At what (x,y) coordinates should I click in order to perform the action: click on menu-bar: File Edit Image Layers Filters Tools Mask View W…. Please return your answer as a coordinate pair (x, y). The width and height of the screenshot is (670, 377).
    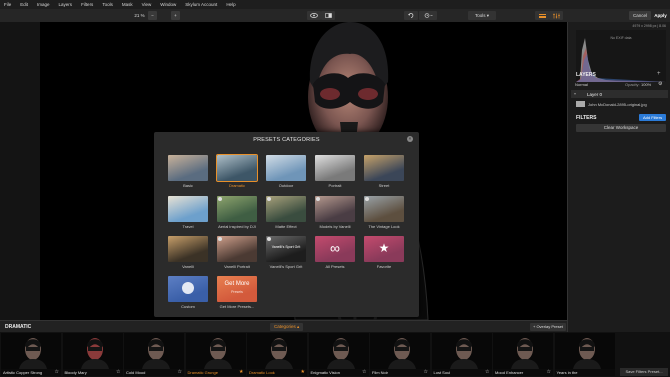
    Looking at the image, I should click on (335, 4).